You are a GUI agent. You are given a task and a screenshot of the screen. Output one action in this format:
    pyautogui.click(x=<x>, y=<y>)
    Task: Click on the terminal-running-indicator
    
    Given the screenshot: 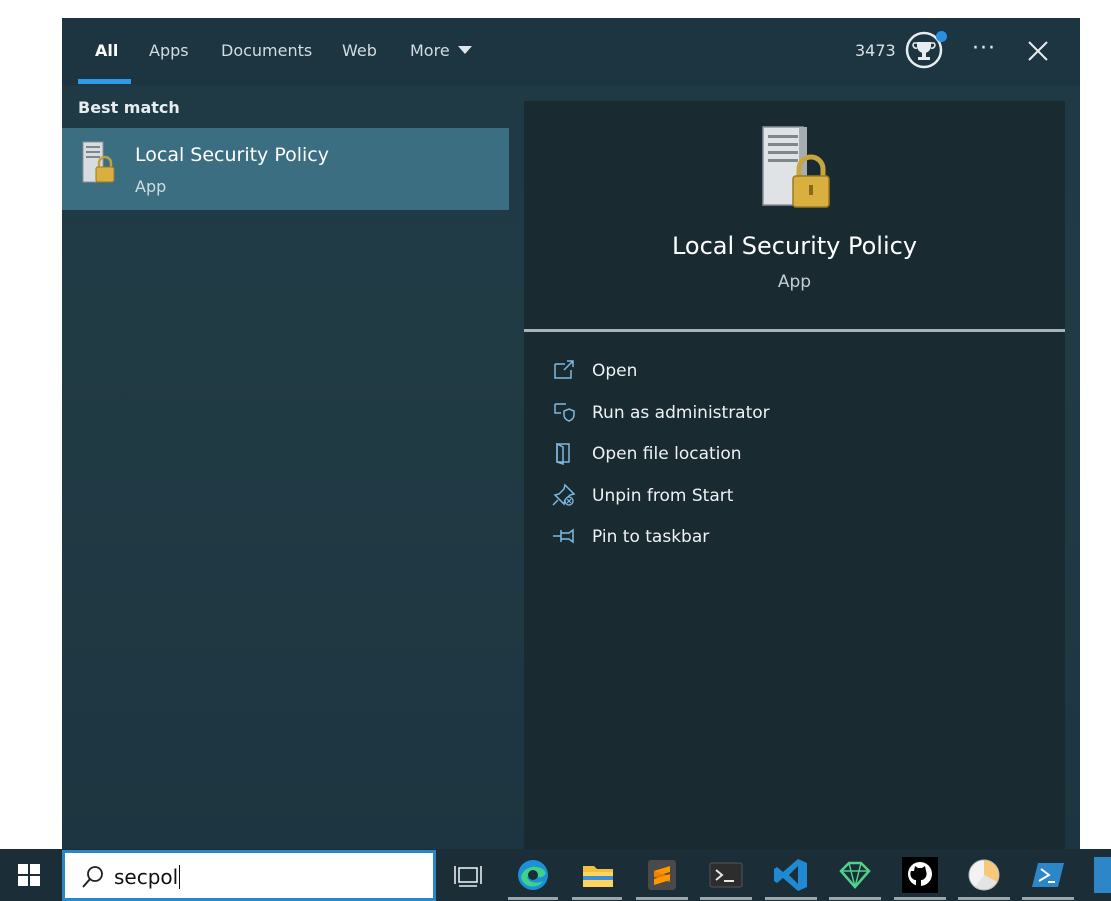 What is the action you would take?
    pyautogui.click(x=726, y=898)
    